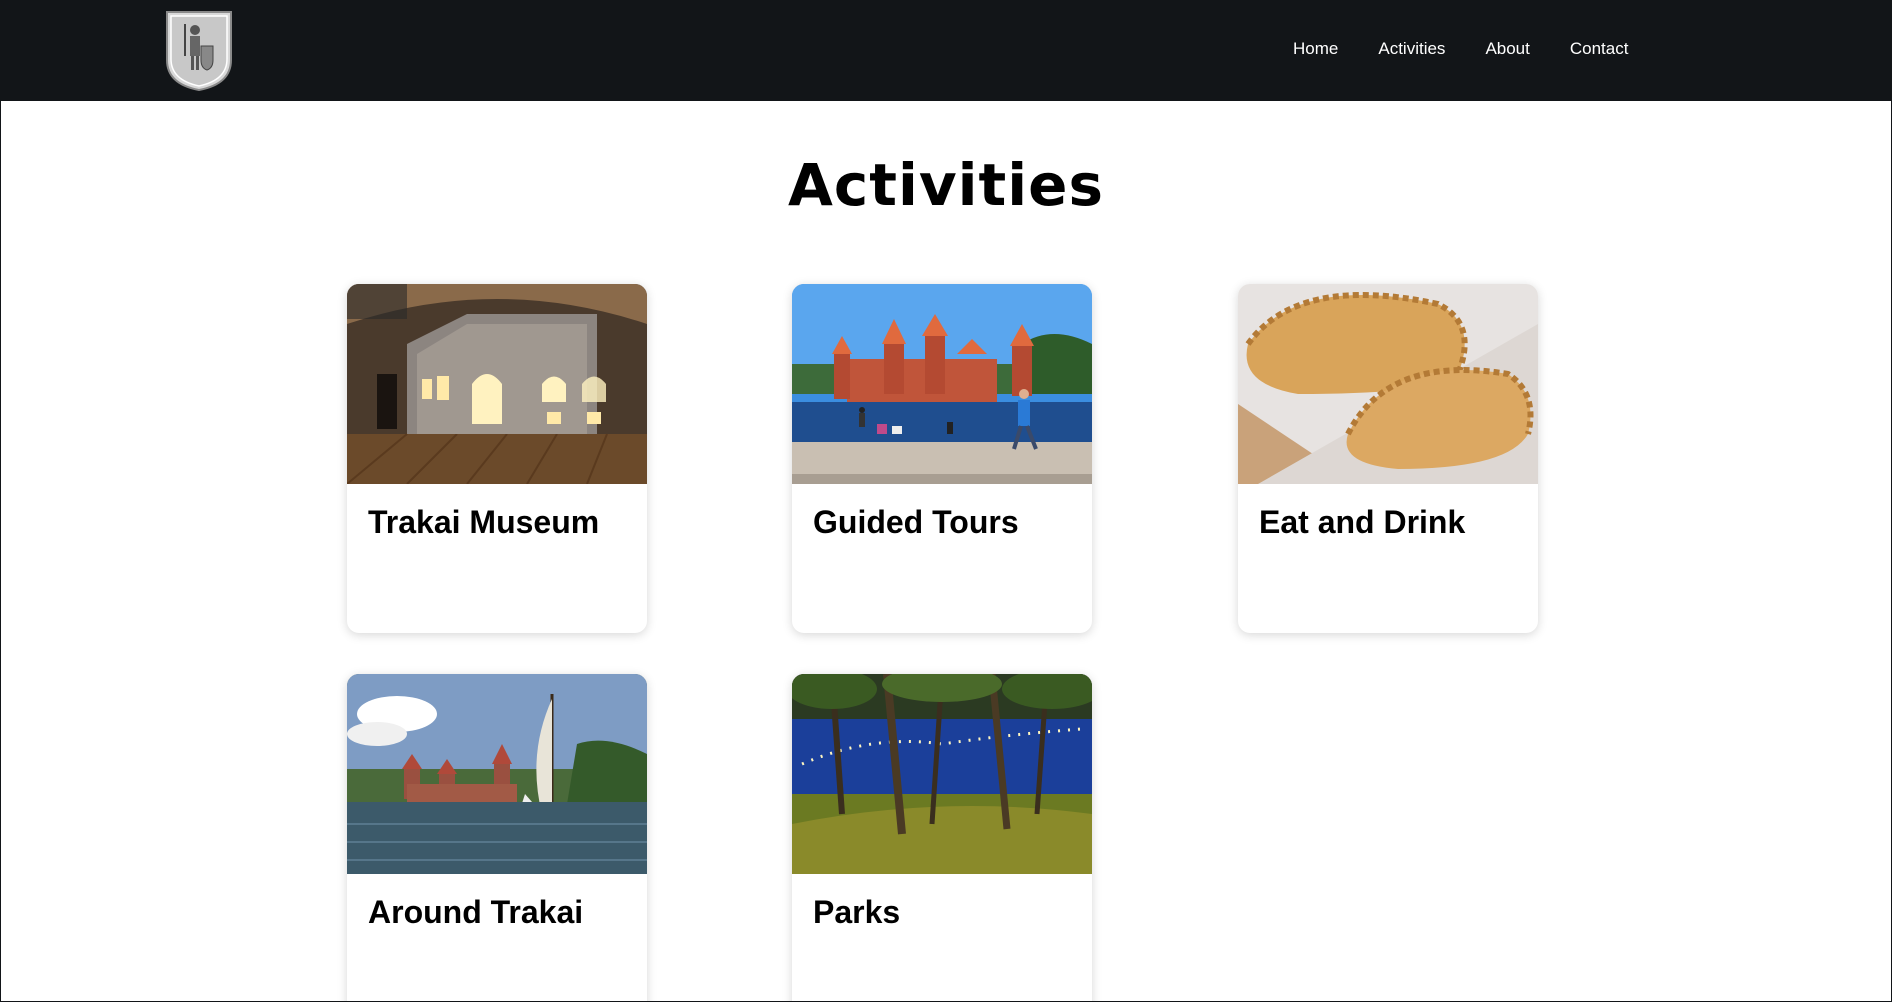 The height and width of the screenshot is (1002, 1892). I want to click on activity-card-around-trakai: Around Trakai, so click(497, 837).